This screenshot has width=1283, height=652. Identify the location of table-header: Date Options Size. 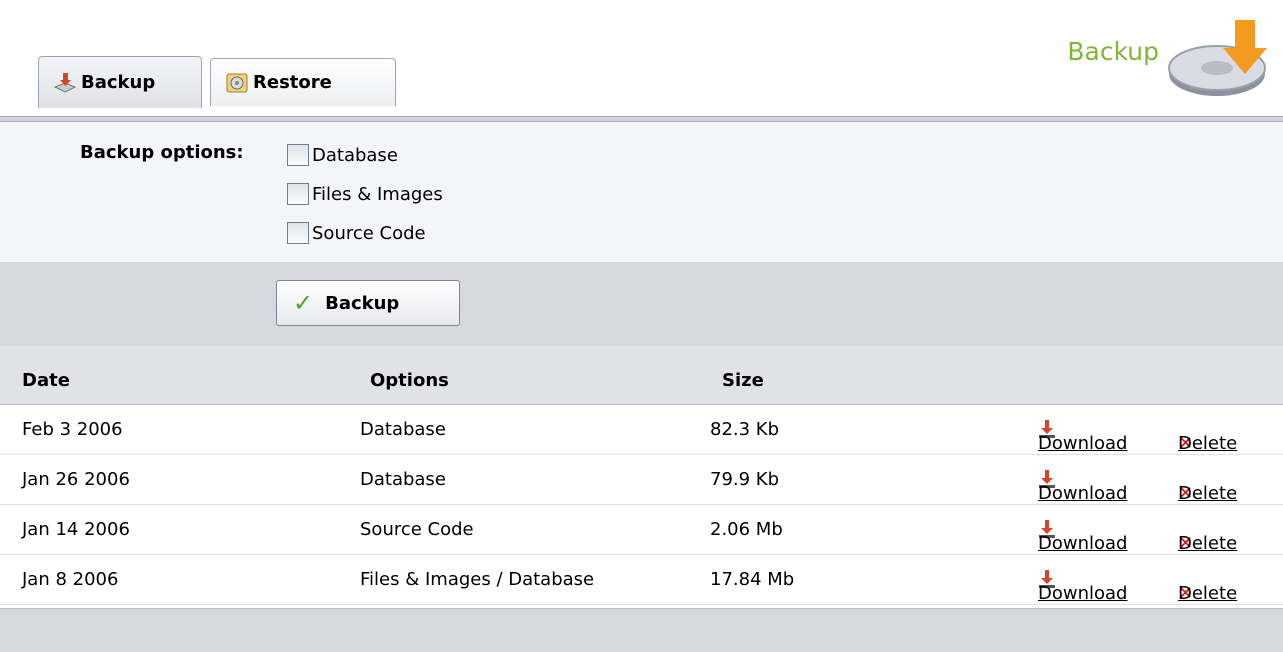
(641, 375).